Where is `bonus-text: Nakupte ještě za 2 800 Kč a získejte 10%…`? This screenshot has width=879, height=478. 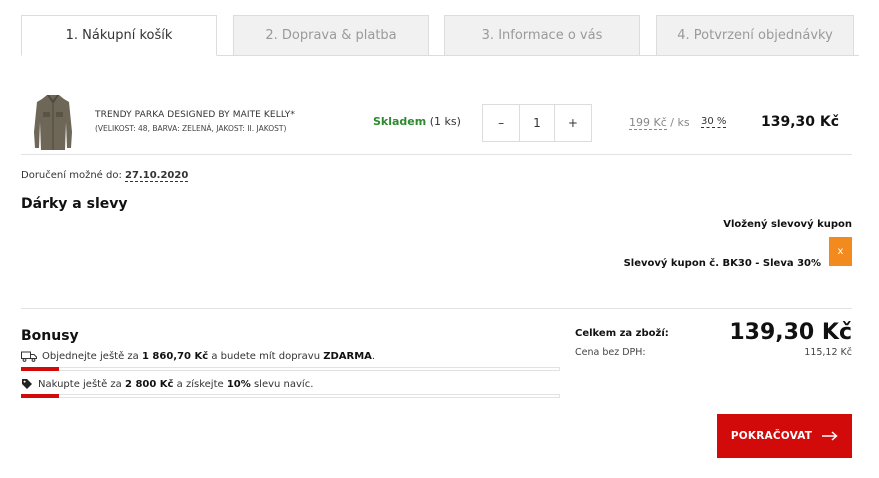 bonus-text: Nakupte ještě za 2 800 Kč a získejte 10%… is located at coordinates (167, 384).